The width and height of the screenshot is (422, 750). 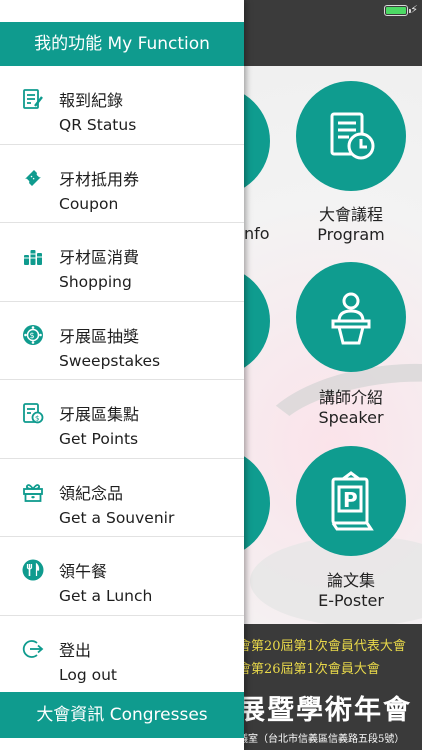 I want to click on menu-item-label-en: Log out, so click(x=88, y=674).